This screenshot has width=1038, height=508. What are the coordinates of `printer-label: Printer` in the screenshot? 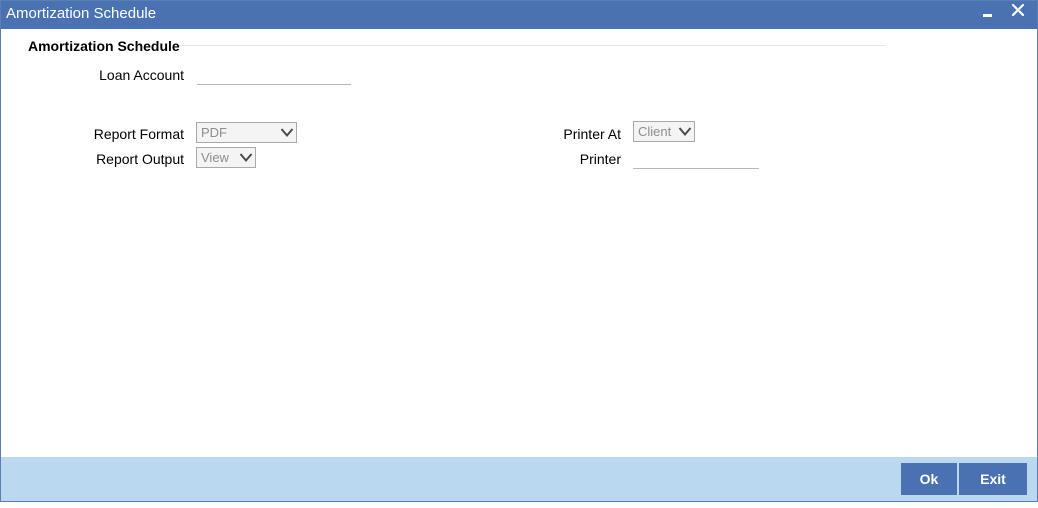 It's located at (600, 159).